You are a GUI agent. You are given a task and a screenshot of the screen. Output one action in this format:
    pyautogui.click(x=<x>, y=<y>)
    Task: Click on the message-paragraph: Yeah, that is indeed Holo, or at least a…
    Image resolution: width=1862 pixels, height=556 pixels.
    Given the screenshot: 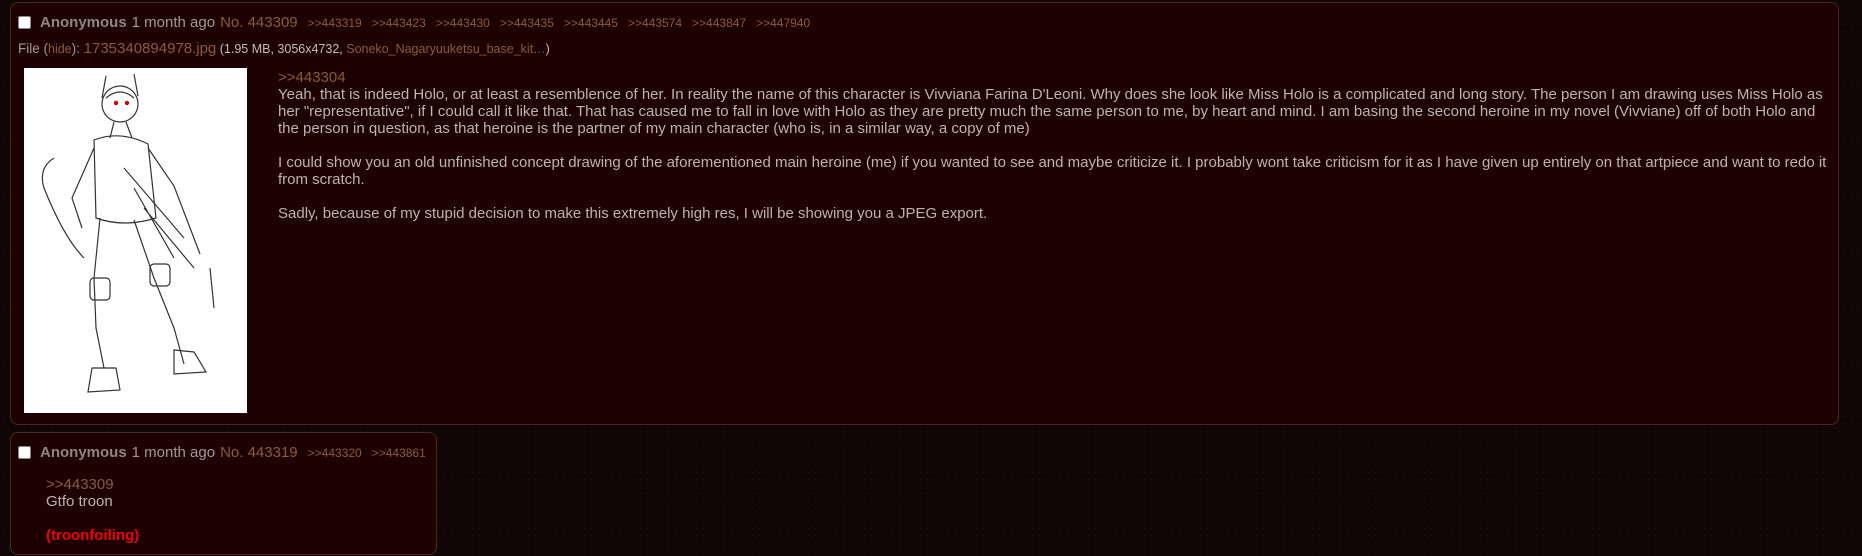 What is the action you would take?
    pyautogui.click(x=1050, y=111)
    